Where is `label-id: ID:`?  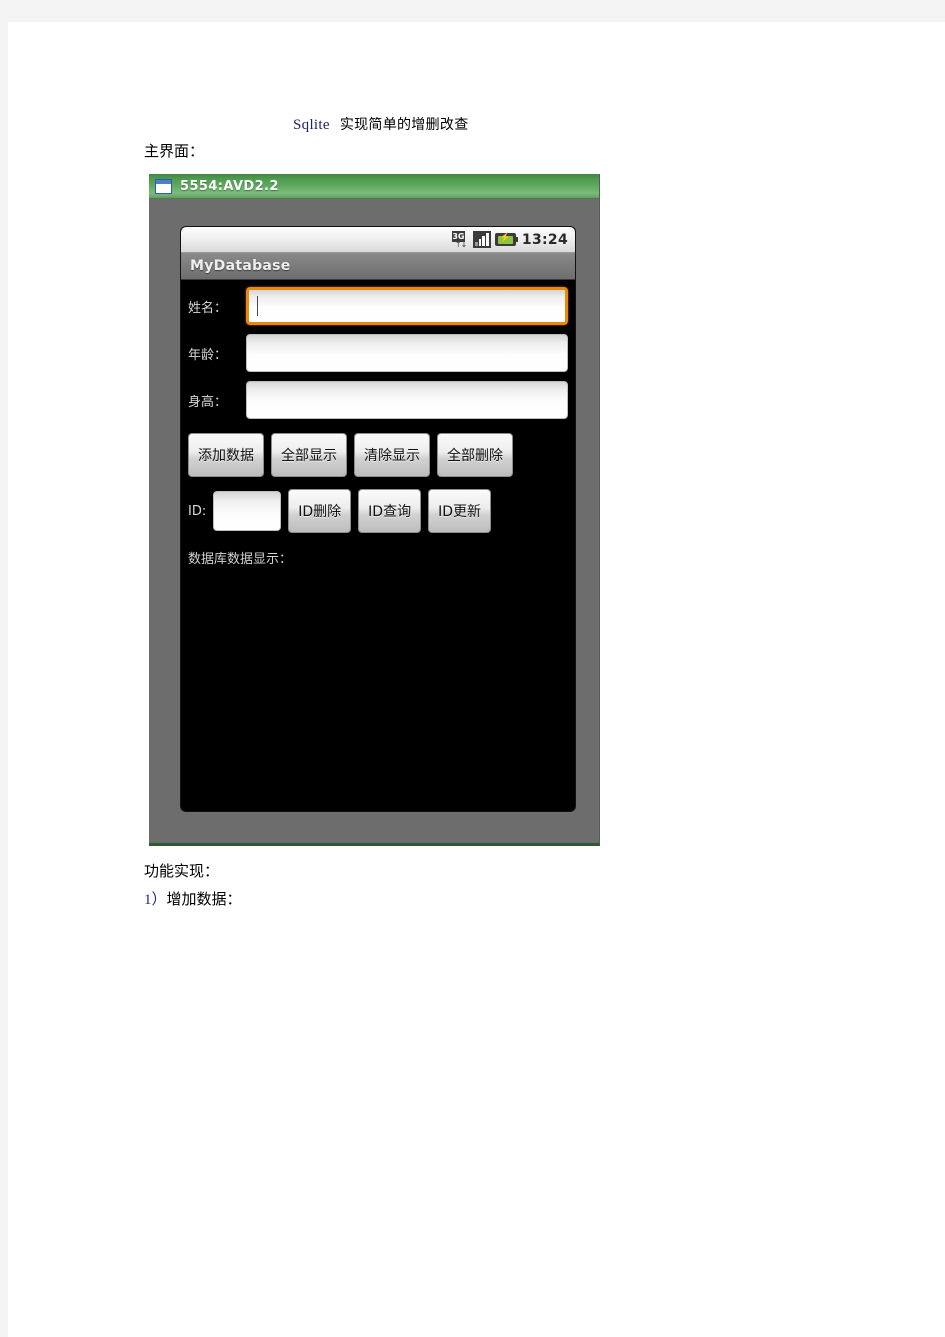 label-id: ID: is located at coordinates (197, 511).